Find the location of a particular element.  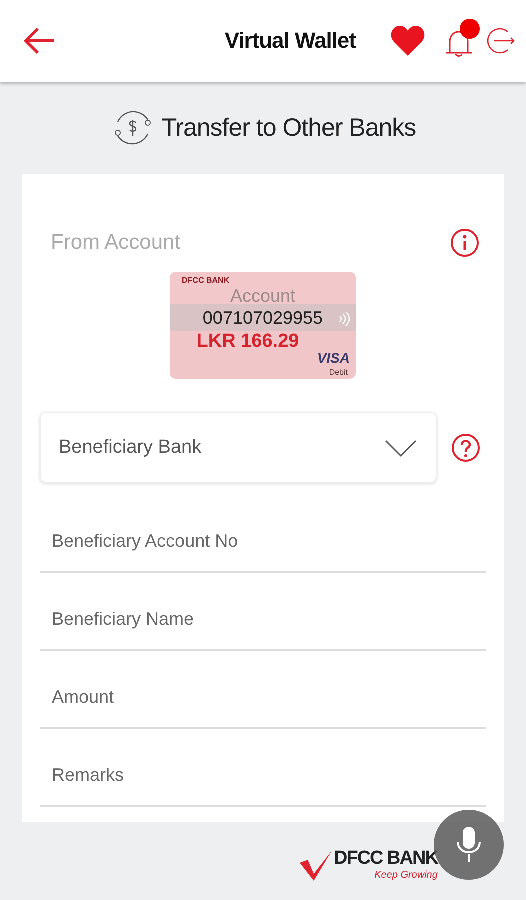

account-number: 007107029955 is located at coordinates (263, 318).